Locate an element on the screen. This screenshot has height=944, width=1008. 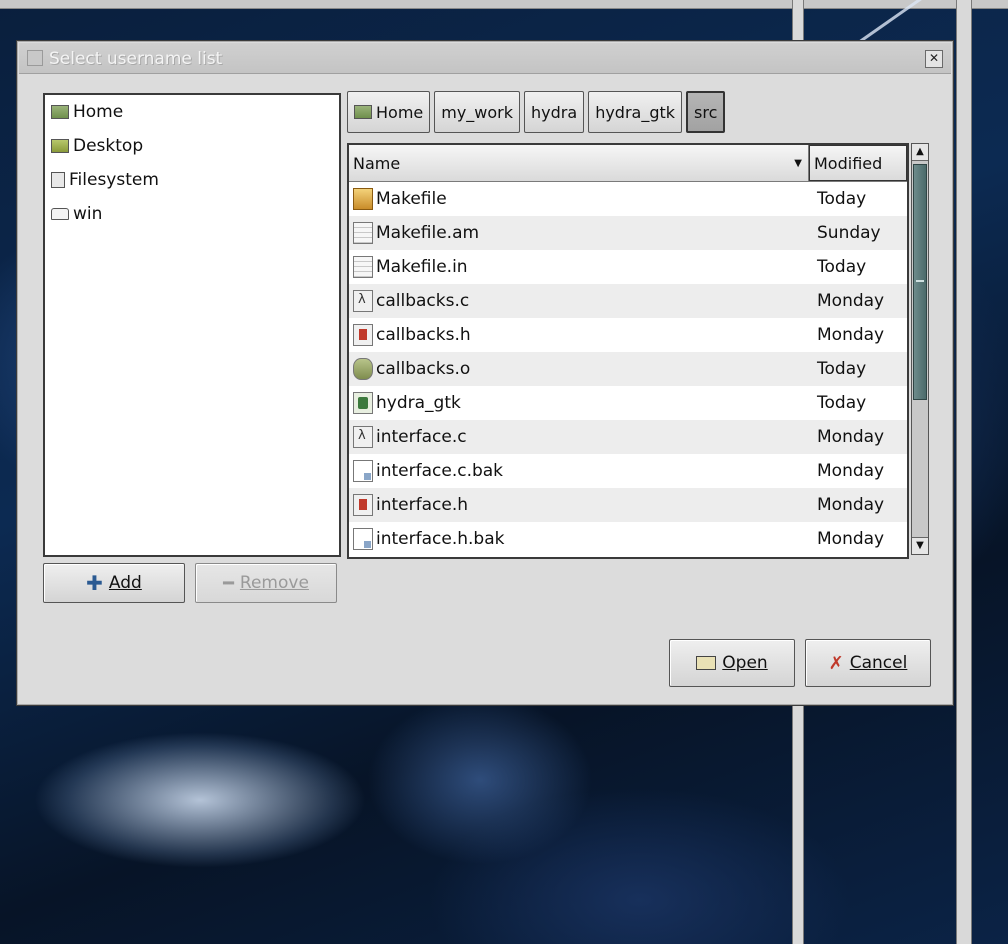
minus-icon: ━ is located at coordinates (228, 583).